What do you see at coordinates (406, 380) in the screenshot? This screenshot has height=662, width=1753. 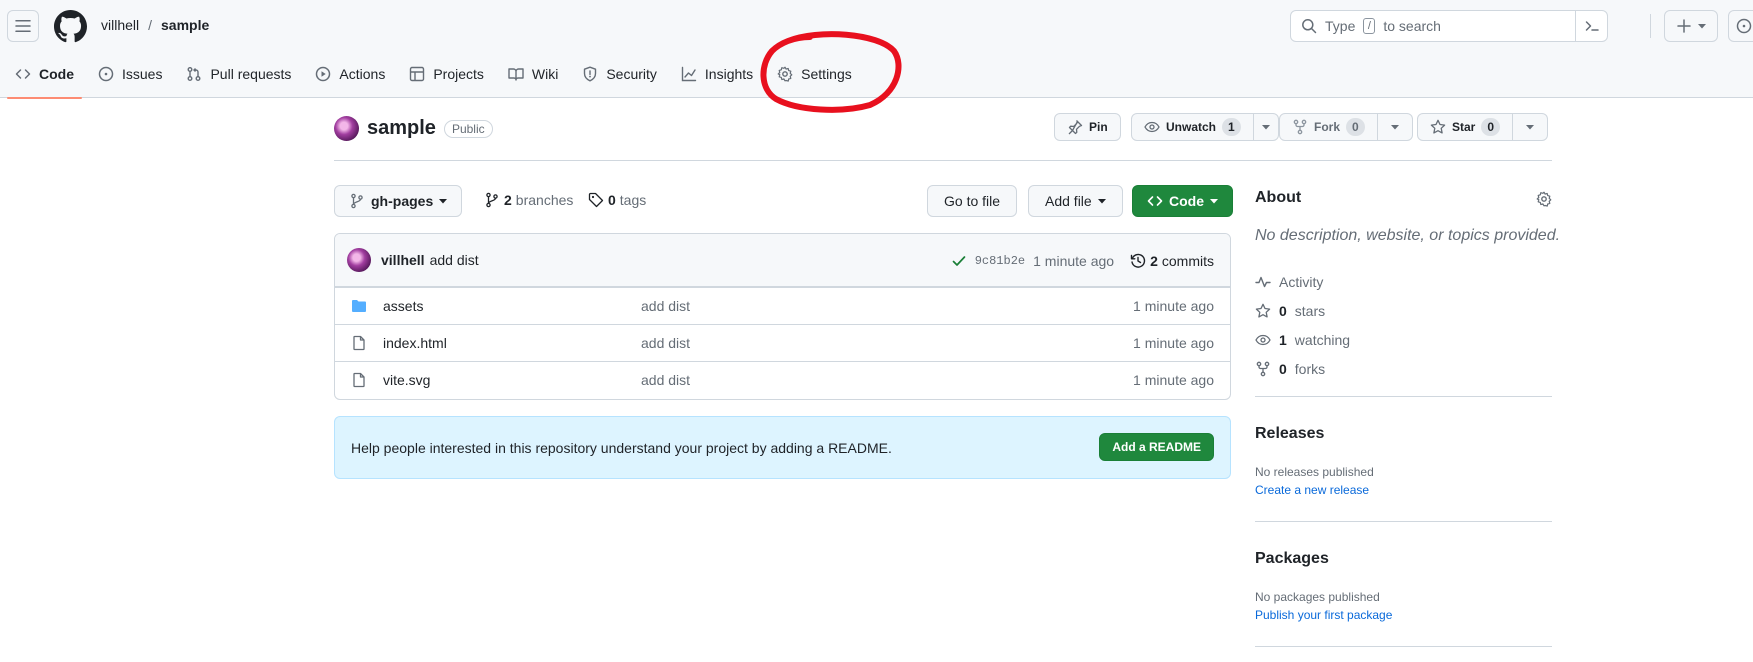 I see `file-name: vite.svg` at bounding box center [406, 380].